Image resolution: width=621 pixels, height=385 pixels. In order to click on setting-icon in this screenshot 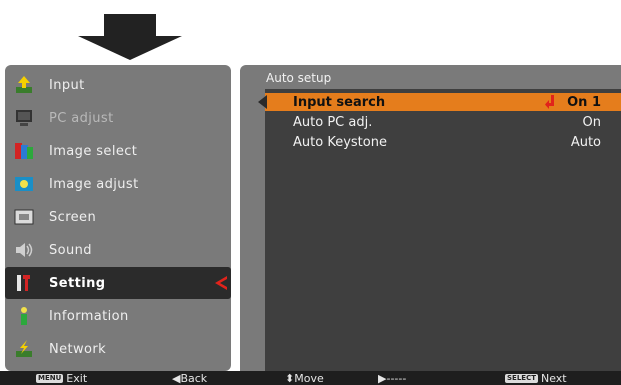, I will do `click(23, 283)`.